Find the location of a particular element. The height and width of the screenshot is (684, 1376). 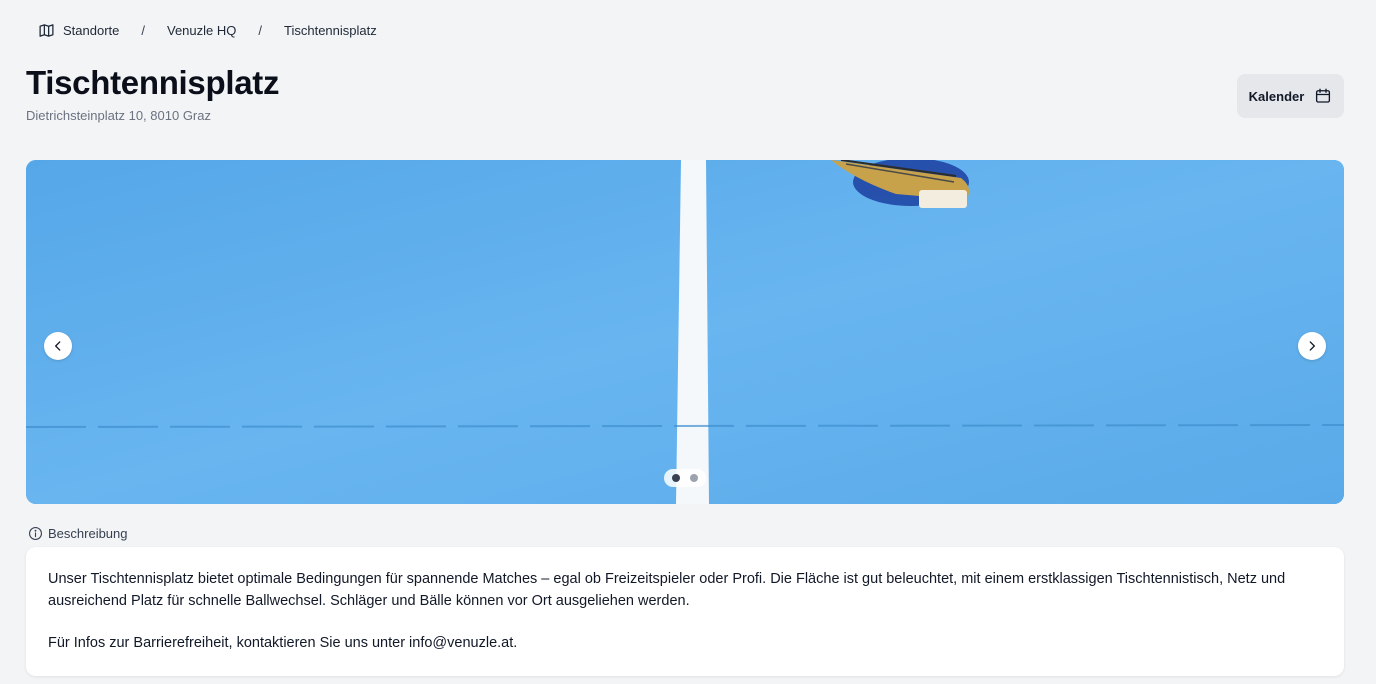

info-icon is located at coordinates (35, 533).